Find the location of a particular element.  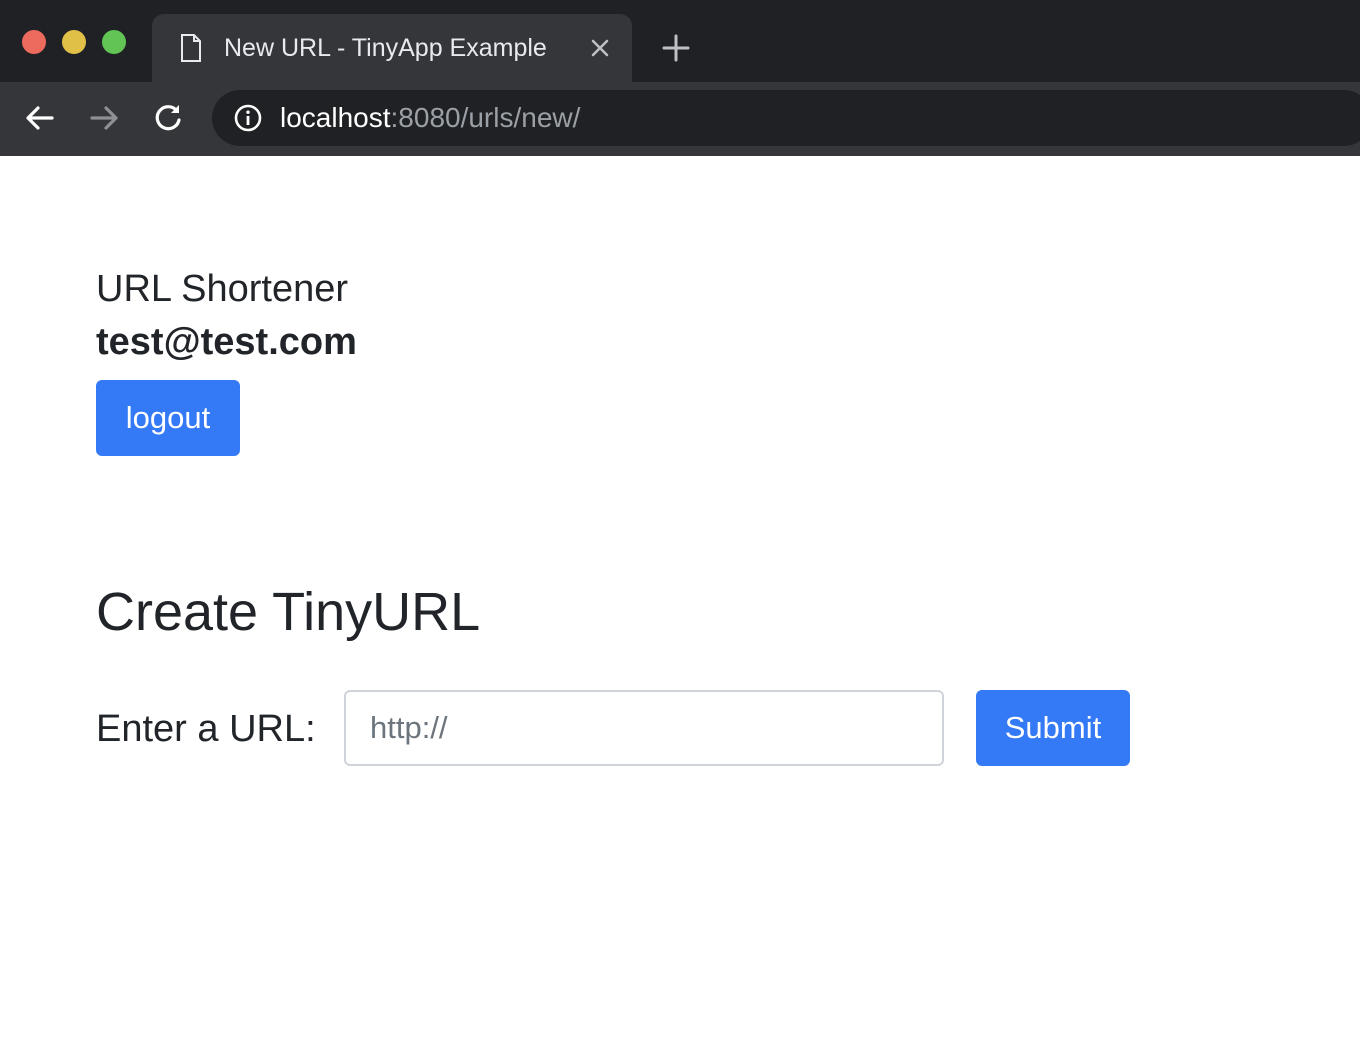

url-host: localhost is located at coordinates (335, 117).